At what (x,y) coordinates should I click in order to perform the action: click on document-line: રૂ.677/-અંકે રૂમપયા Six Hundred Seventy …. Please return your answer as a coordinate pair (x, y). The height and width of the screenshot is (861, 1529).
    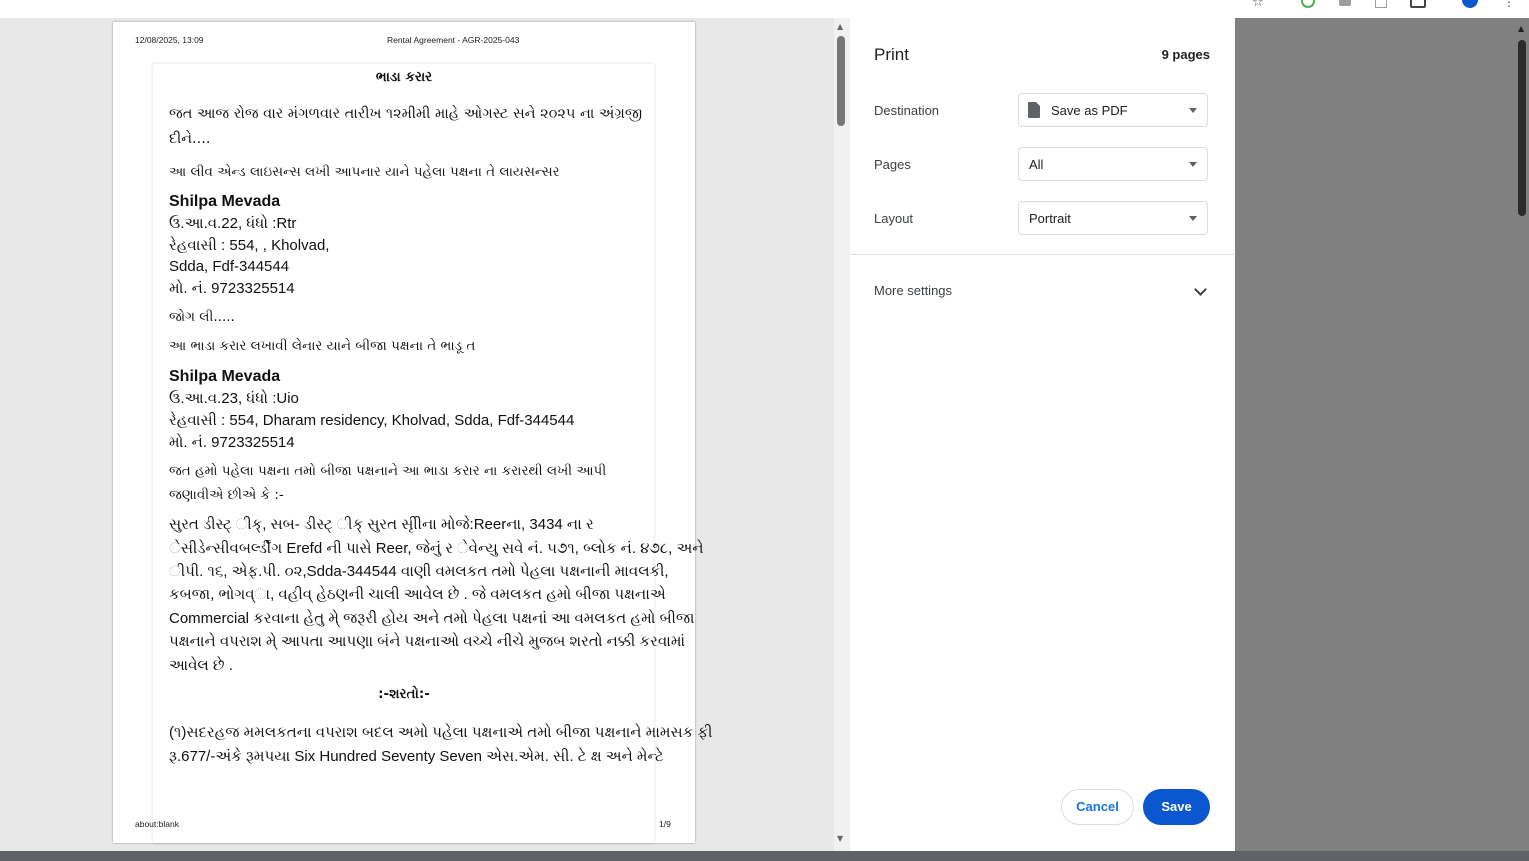
    Looking at the image, I should click on (416, 756).